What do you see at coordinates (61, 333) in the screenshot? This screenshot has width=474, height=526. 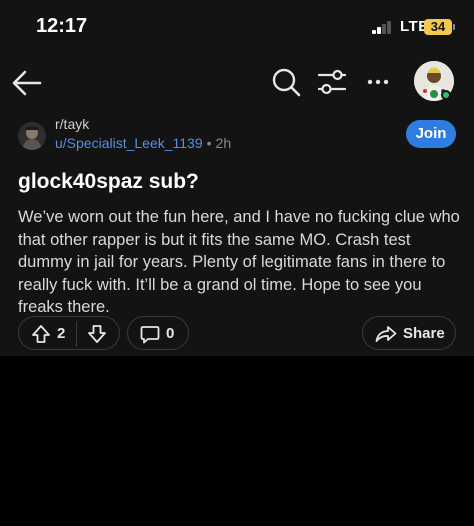 I see `vote-count: 2` at bounding box center [61, 333].